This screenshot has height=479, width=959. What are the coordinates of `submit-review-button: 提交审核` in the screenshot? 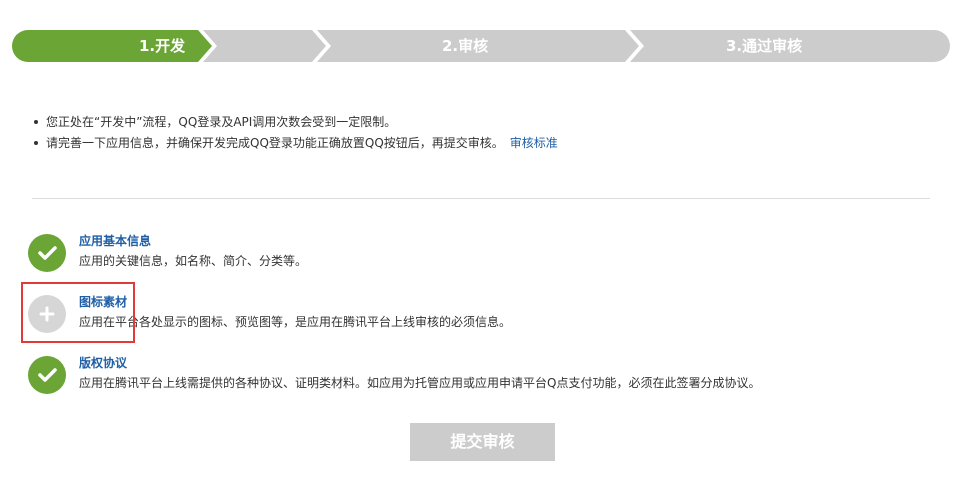 It's located at (482, 442).